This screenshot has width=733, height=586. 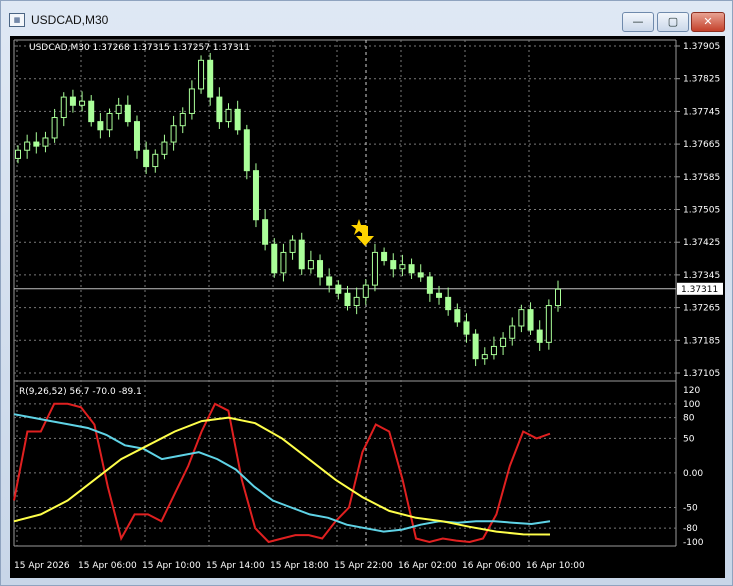 I want to click on price-label: 1.37905, so click(x=701, y=47).